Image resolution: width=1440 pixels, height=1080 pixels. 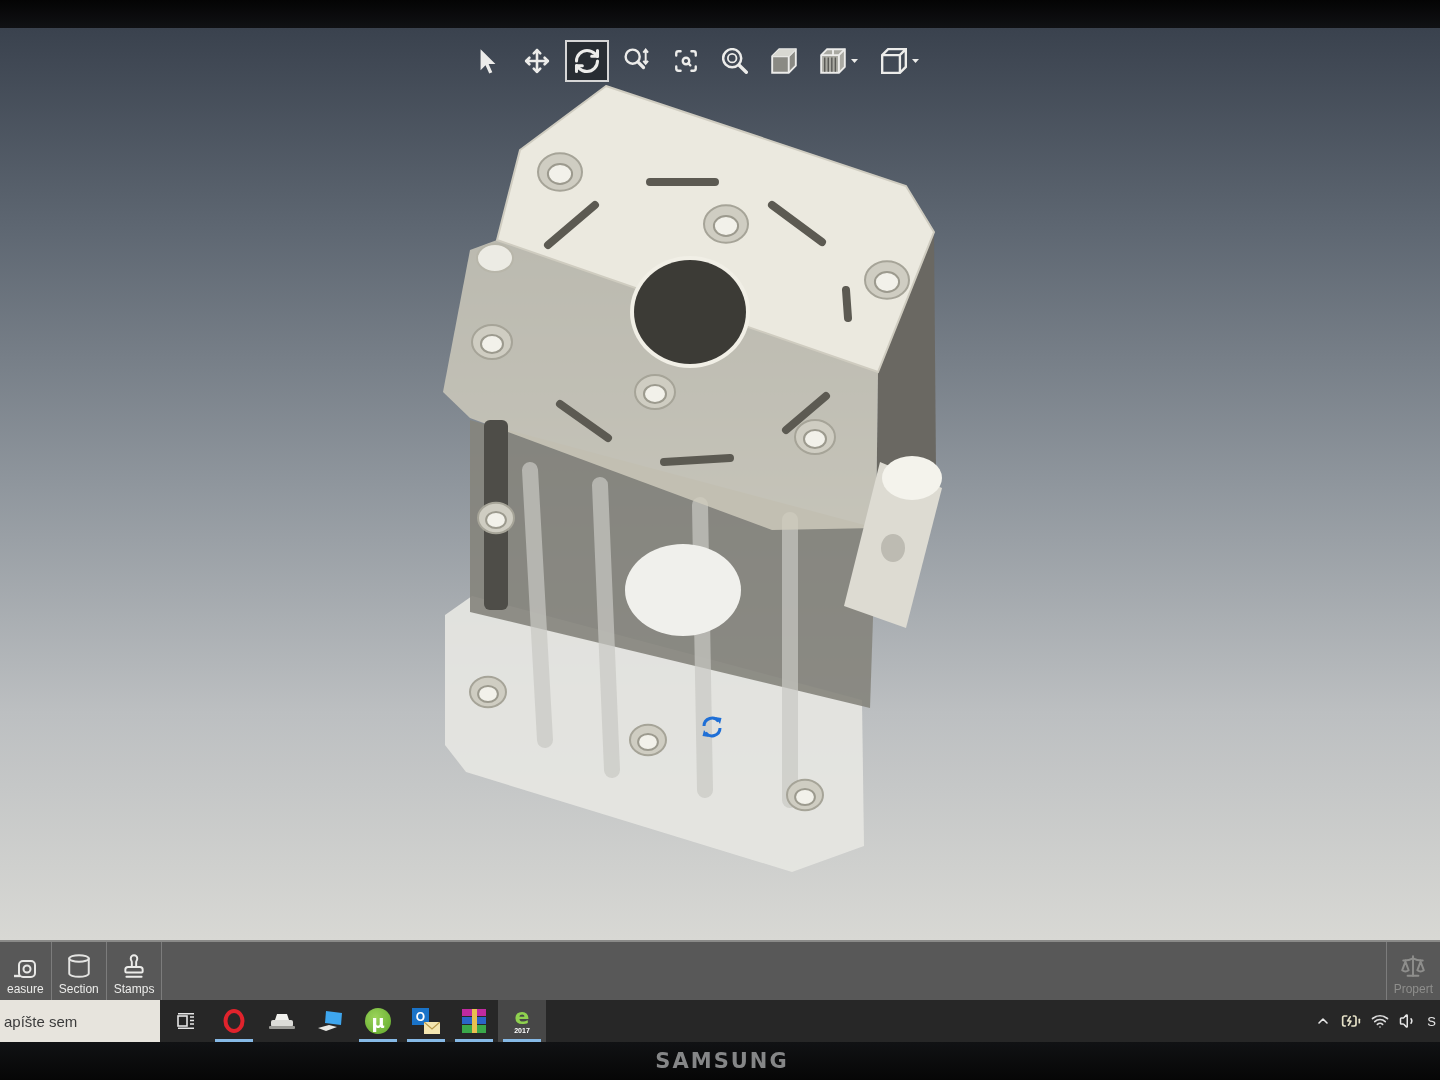 What do you see at coordinates (1380, 1021) in the screenshot?
I see `wifi-icon` at bounding box center [1380, 1021].